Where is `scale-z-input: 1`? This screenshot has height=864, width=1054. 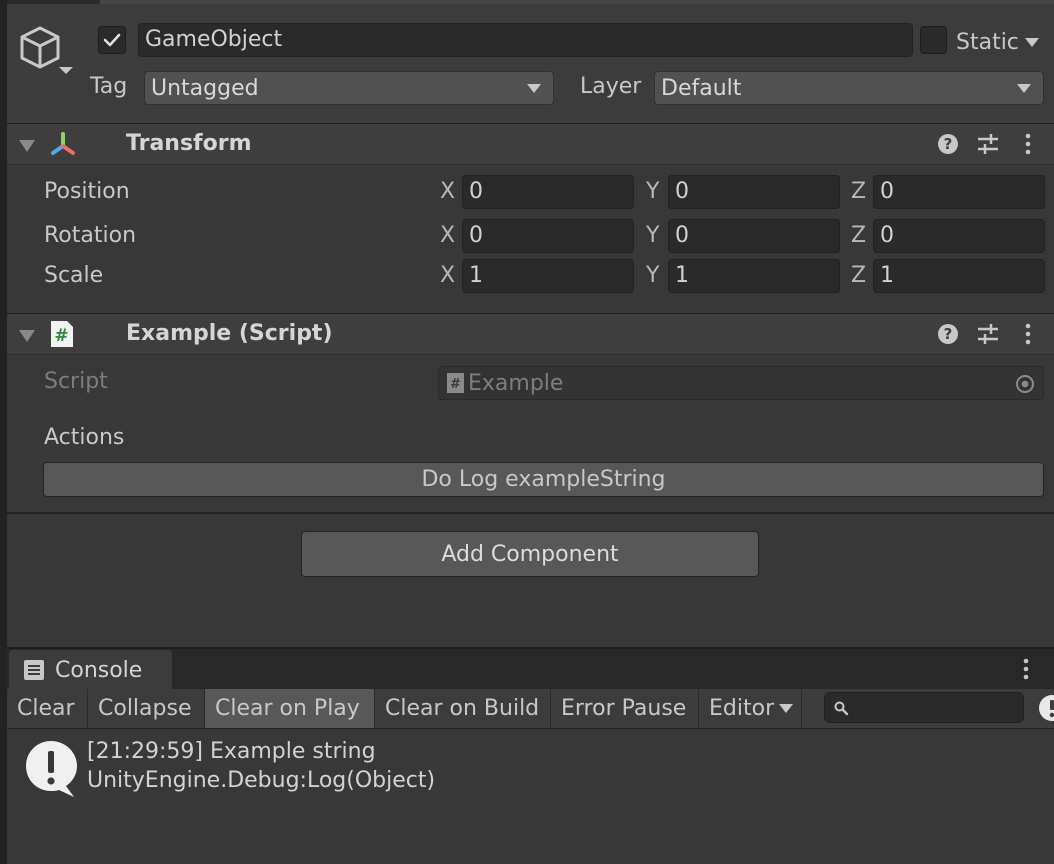 scale-z-input: 1 is located at coordinates (959, 276).